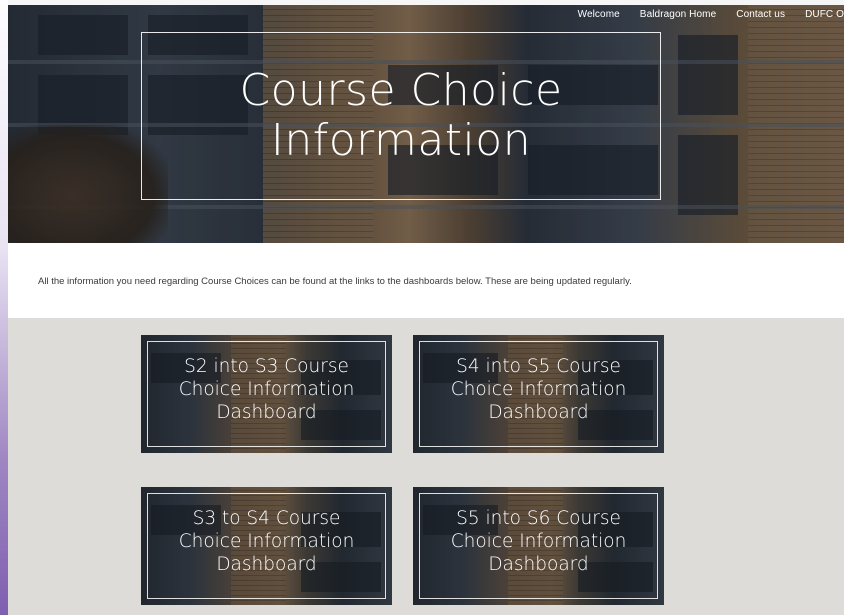 Image resolution: width=844 pixels, height=615 pixels. Describe the element at coordinates (760, 14) in the screenshot. I see `nav-link-contact-us: Contact us` at that location.